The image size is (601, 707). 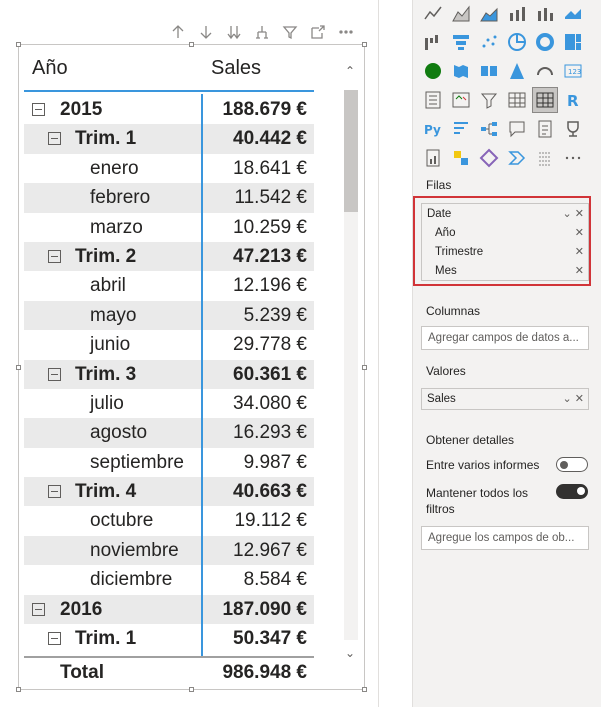 What do you see at coordinates (433, 158) in the screenshot?
I see `paginated-report-icon` at bounding box center [433, 158].